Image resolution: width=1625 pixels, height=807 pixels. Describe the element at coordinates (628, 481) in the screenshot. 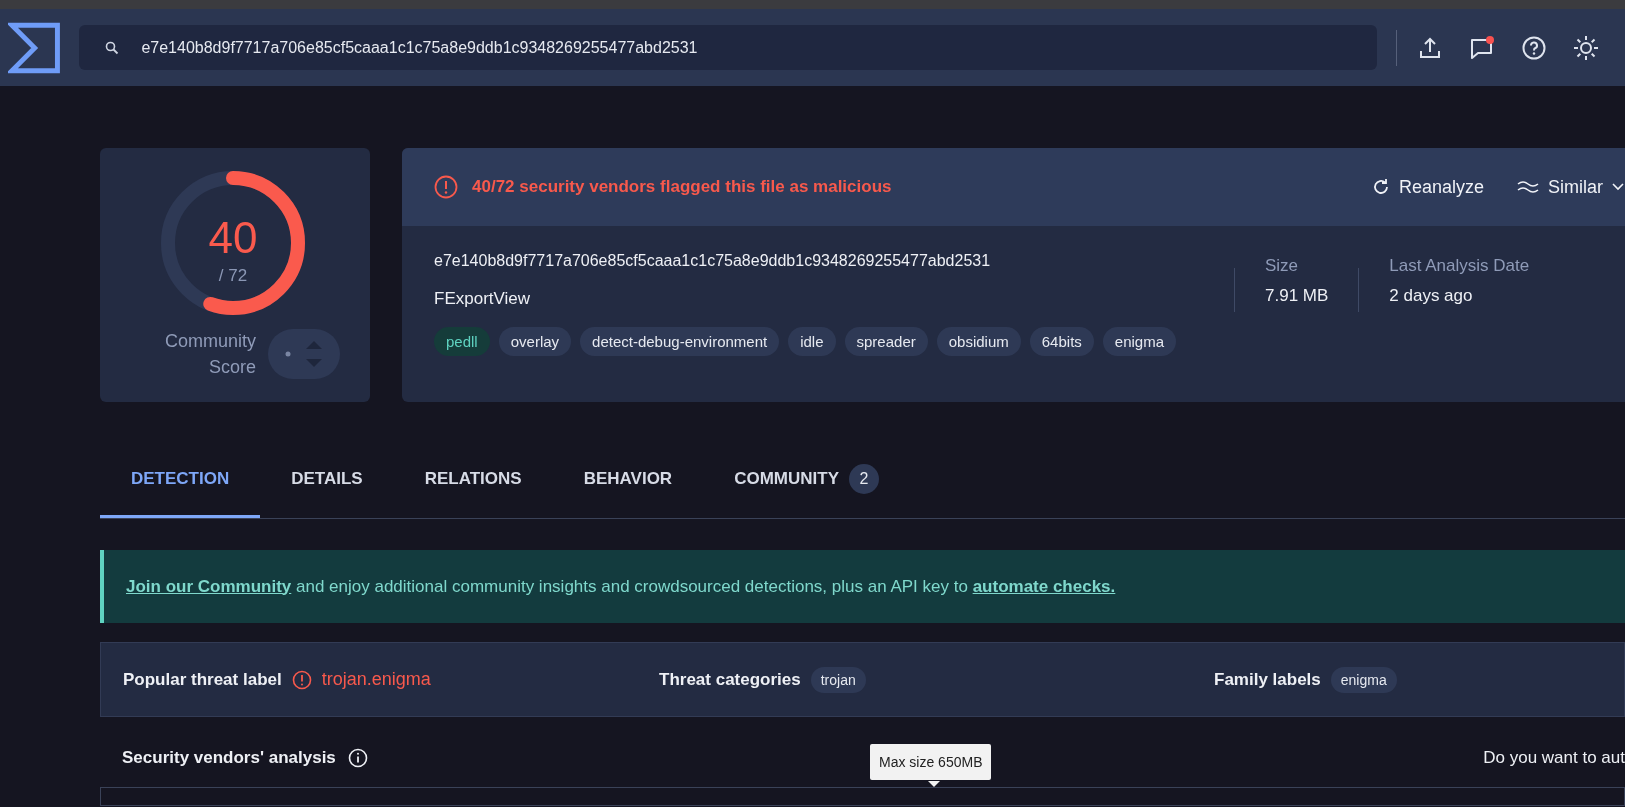

I see `tab: BEHAVIOR` at that location.